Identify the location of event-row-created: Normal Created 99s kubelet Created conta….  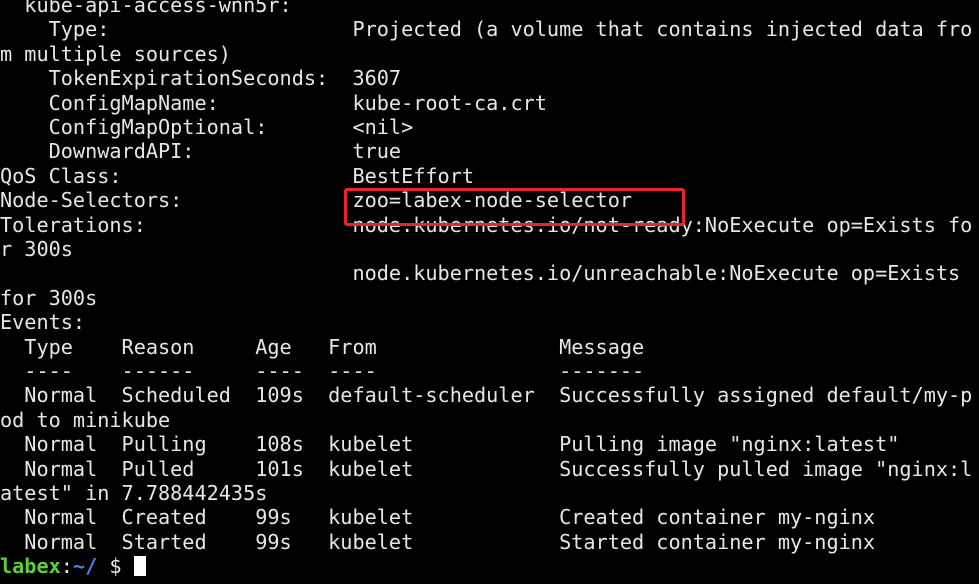
(438, 517).